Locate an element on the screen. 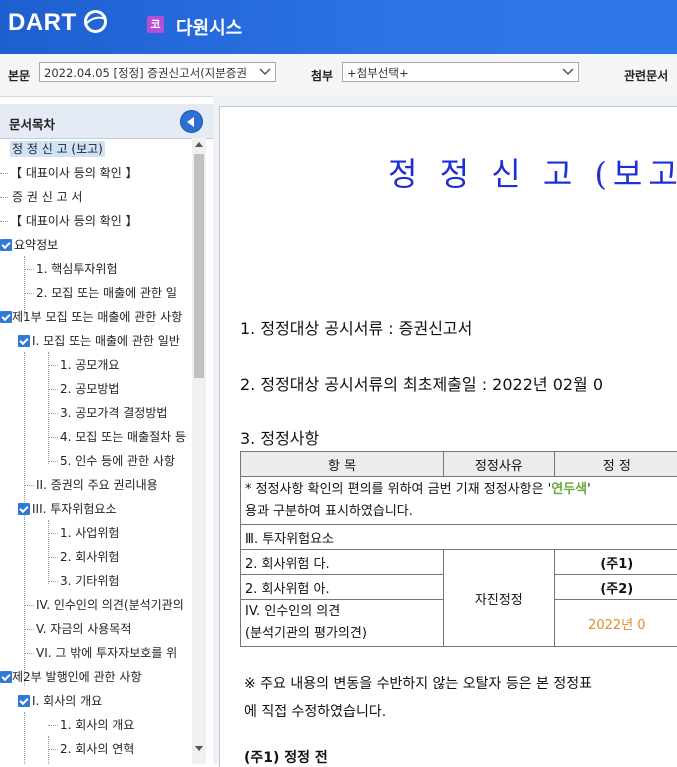  scroll-up-arrow-icon is located at coordinates (199, 144).